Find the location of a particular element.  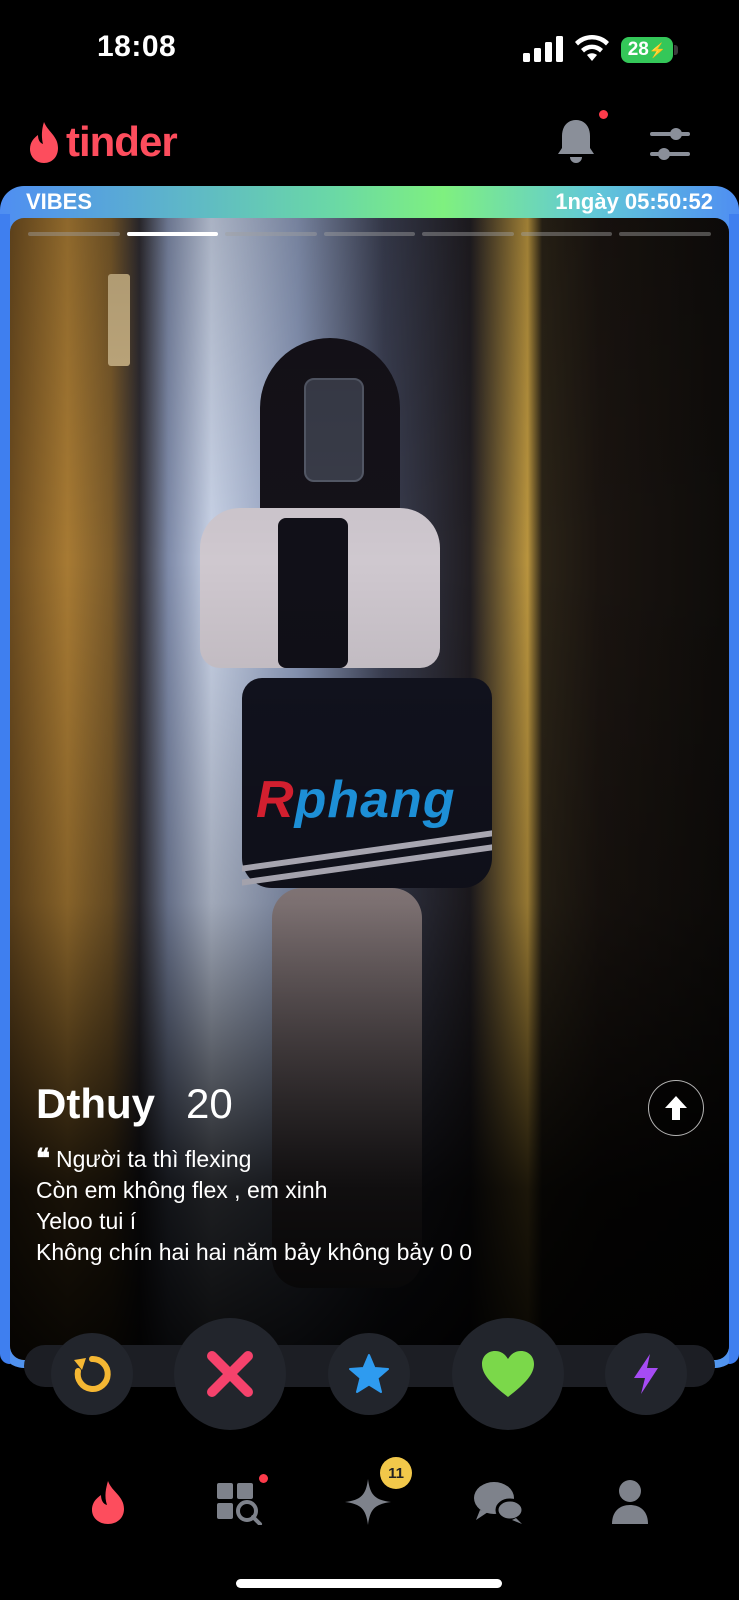

bio-line: ❝ Người ta thì flexing is located at coordinates (356, 1159).